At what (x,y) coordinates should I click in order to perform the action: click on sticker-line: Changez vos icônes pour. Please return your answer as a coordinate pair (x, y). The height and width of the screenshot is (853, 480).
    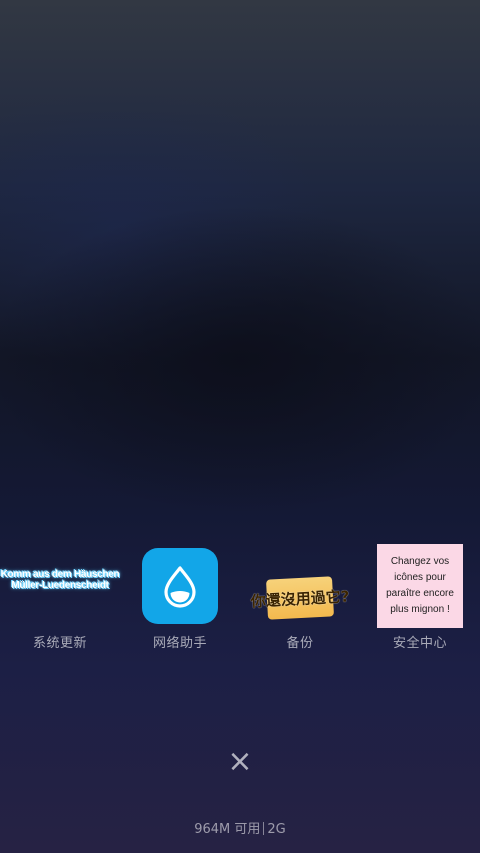
    Looking at the image, I should click on (420, 569).